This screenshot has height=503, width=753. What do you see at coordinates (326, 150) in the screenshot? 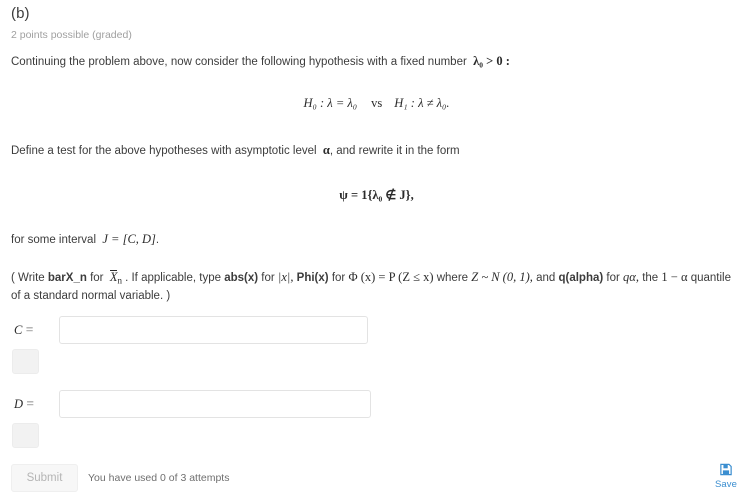
I see `alpha-symbol: α` at bounding box center [326, 150].